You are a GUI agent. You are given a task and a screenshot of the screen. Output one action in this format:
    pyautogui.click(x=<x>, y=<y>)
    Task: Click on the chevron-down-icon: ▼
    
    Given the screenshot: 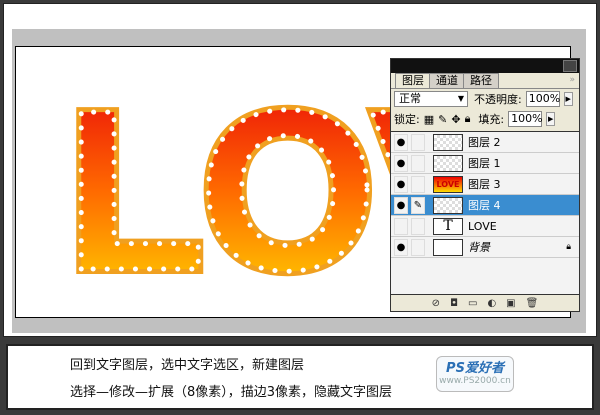 What is the action you would take?
    pyautogui.click(x=460, y=98)
    